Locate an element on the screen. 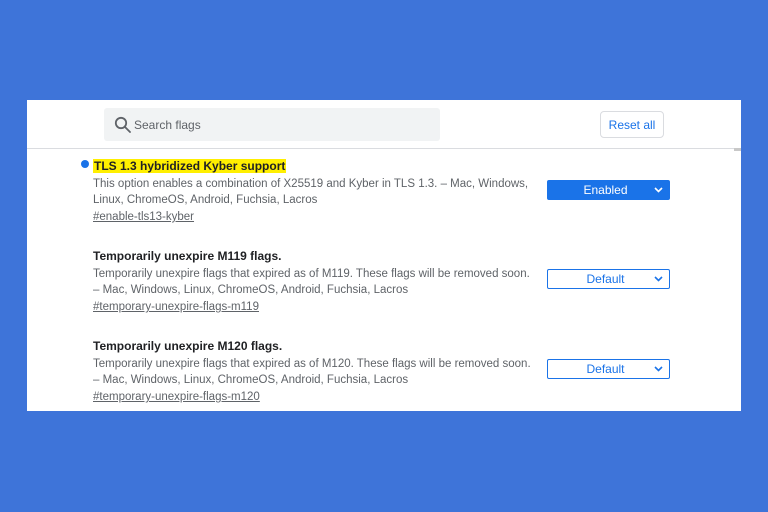 The width and height of the screenshot is (768, 512). flag-state-value: Enabled is located at coordinates (605, 190).